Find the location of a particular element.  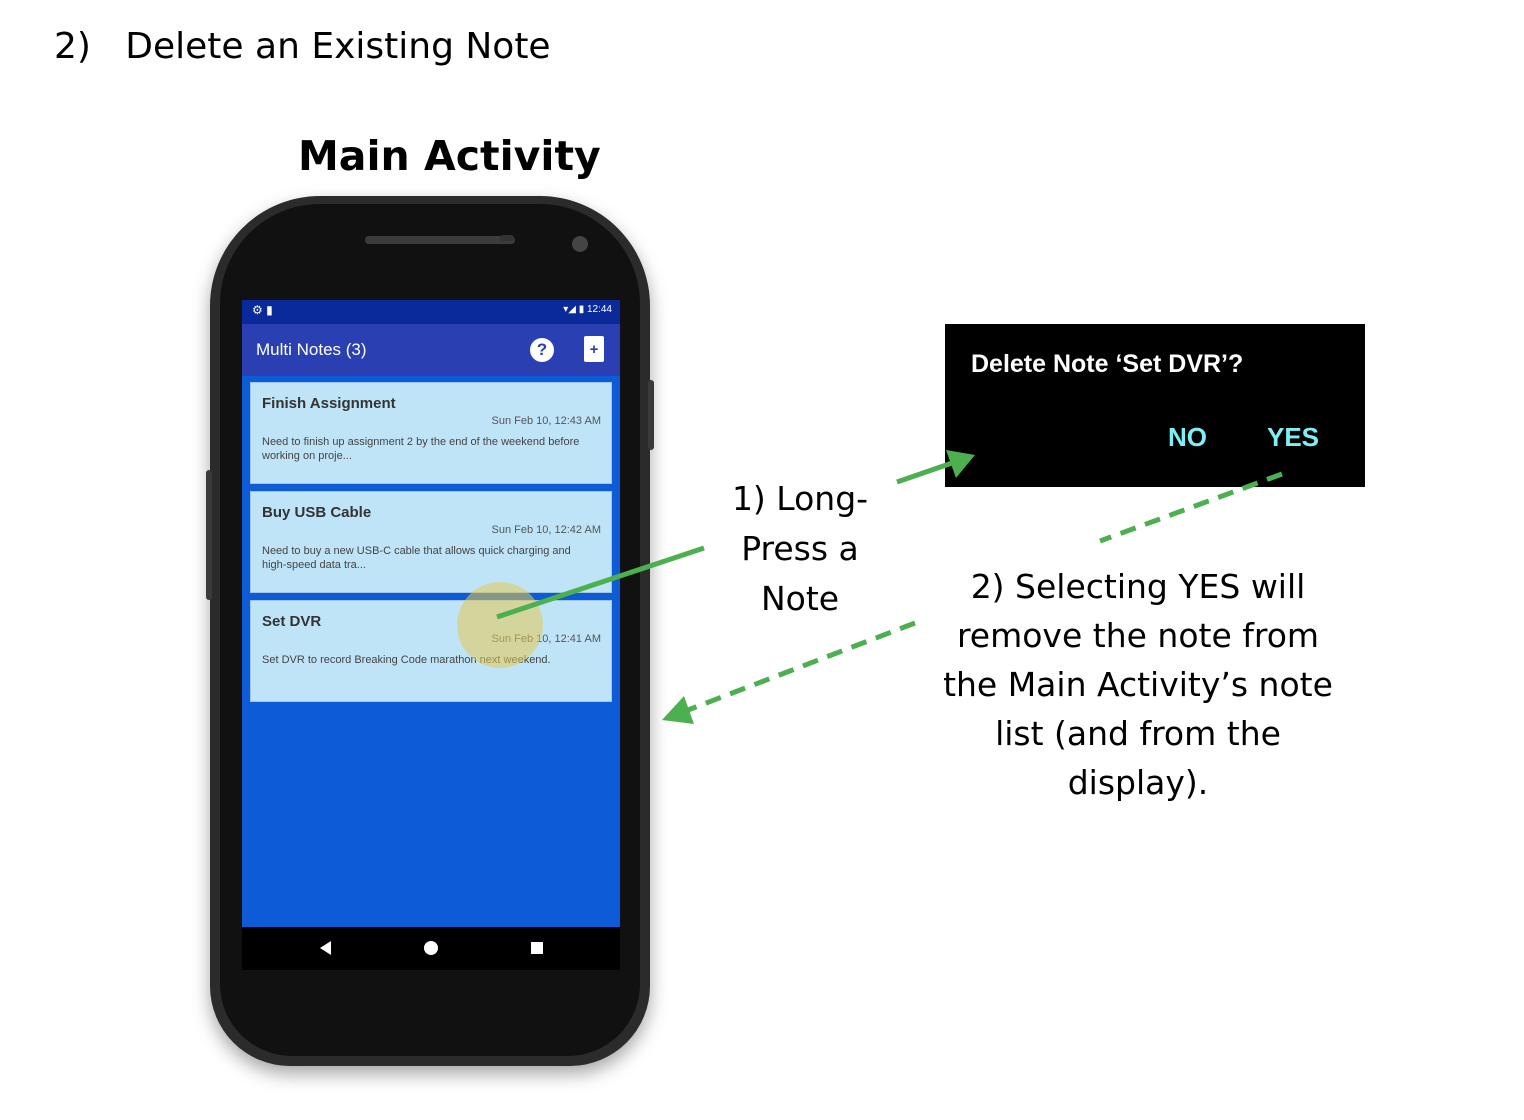

annotation-line: Note is located at coordinates (800, 598).